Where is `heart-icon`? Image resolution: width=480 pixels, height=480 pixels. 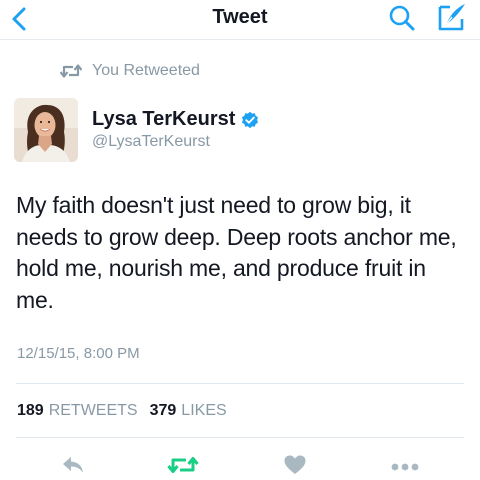 heart-icon is located at coordinates (295, 467).